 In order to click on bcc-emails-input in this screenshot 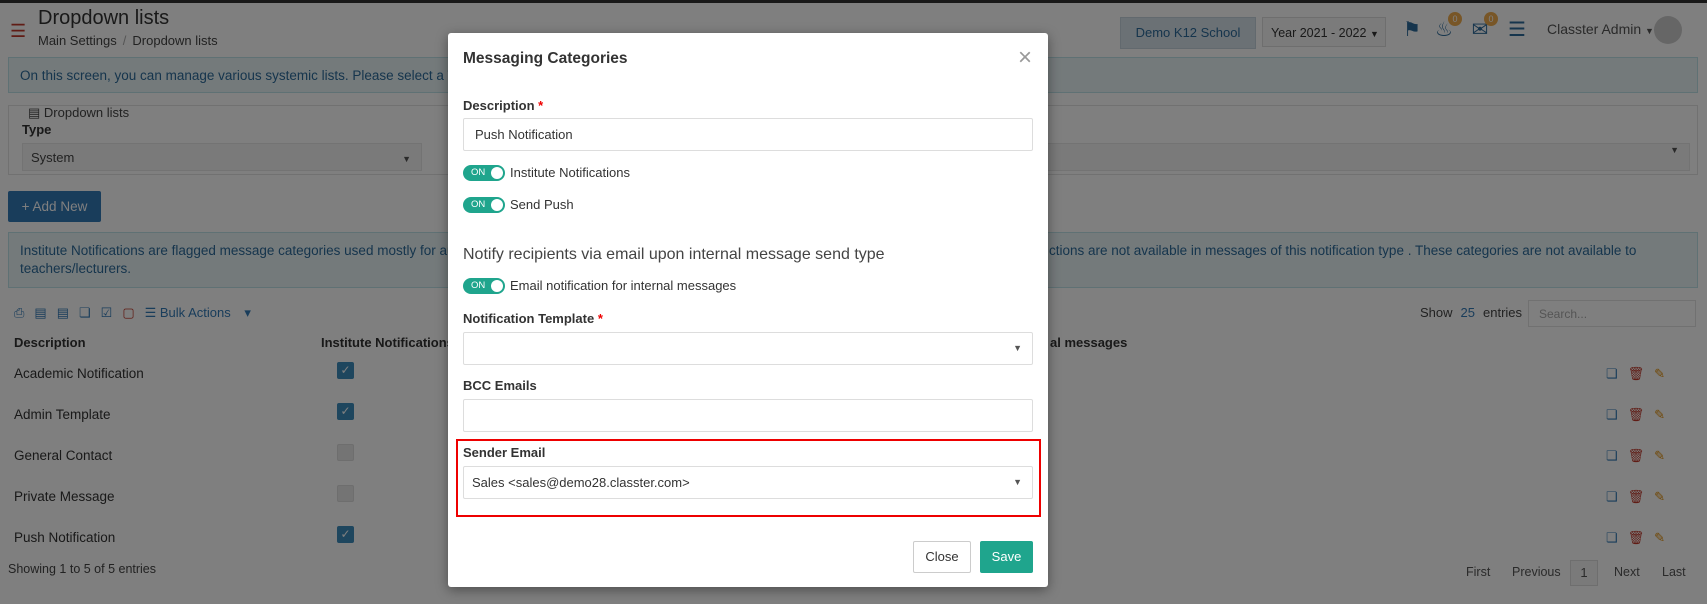, I will do `click(748, 415)`.